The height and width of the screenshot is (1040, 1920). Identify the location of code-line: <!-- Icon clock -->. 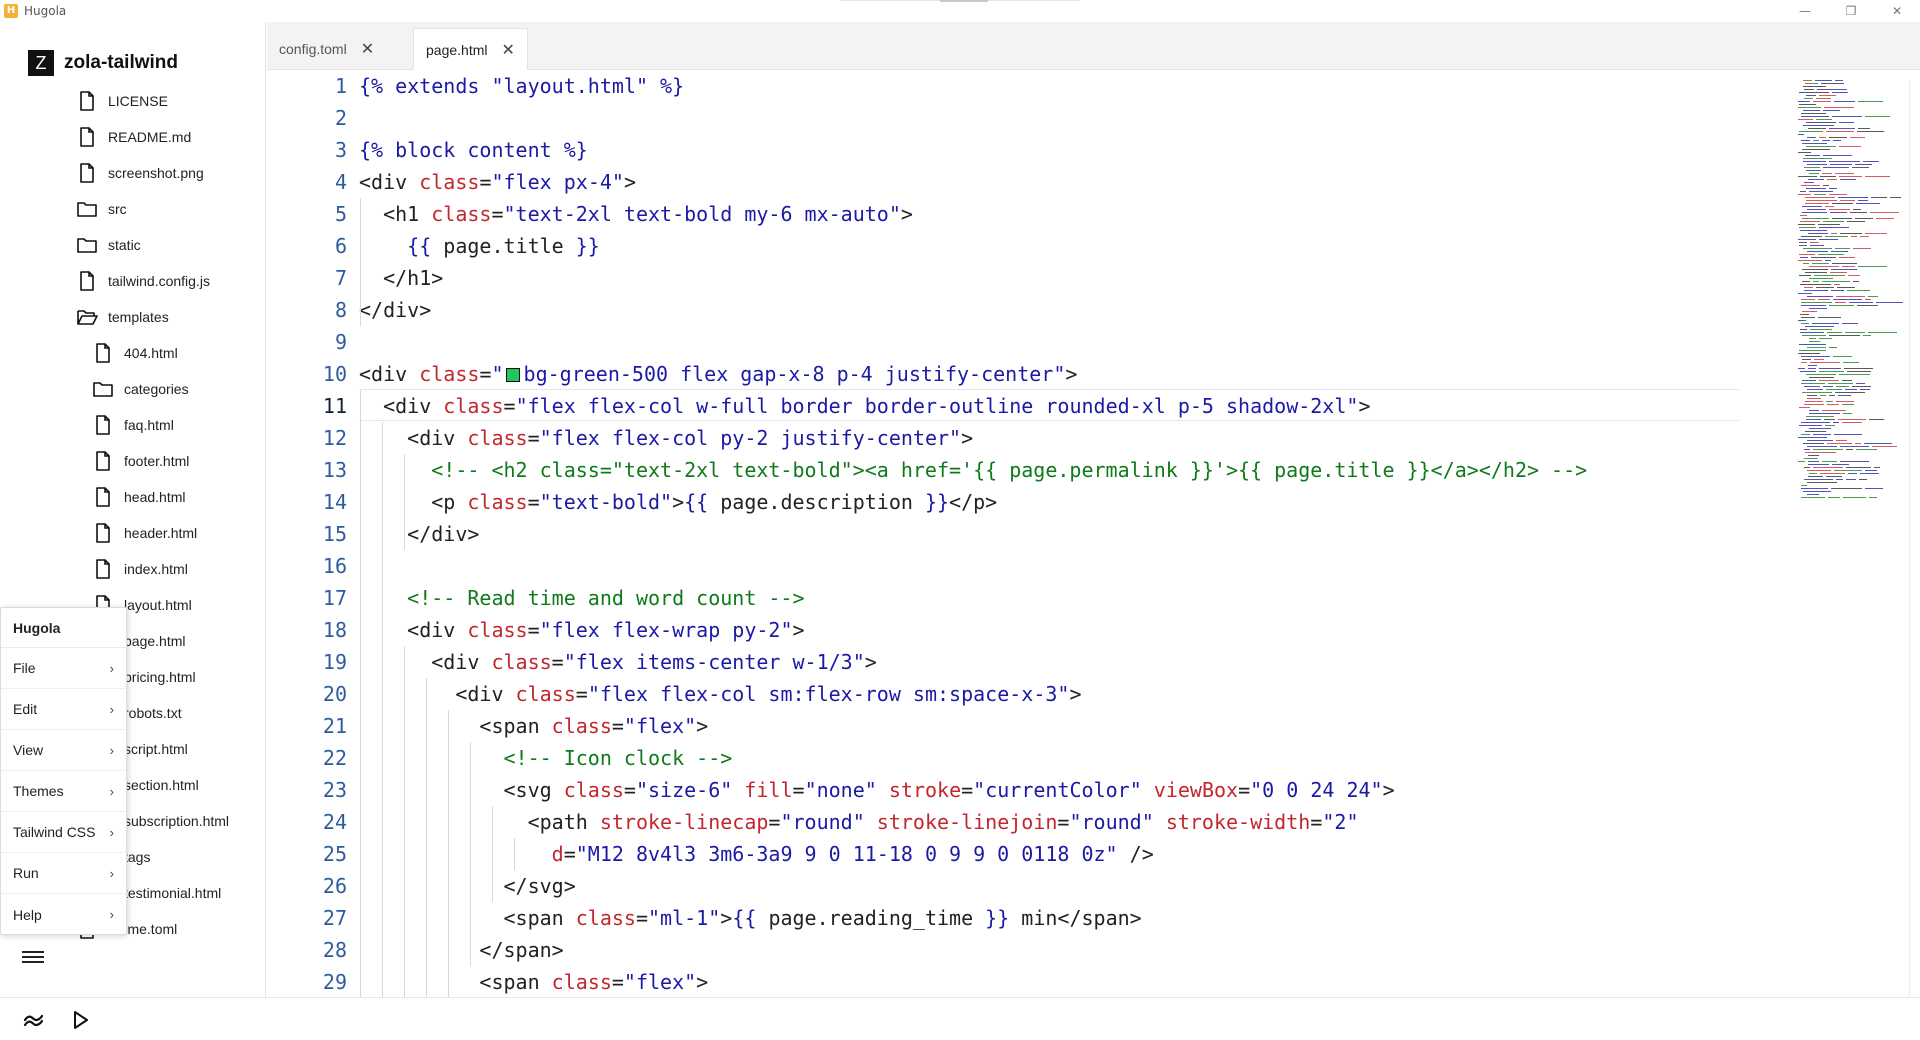
(545, 758).